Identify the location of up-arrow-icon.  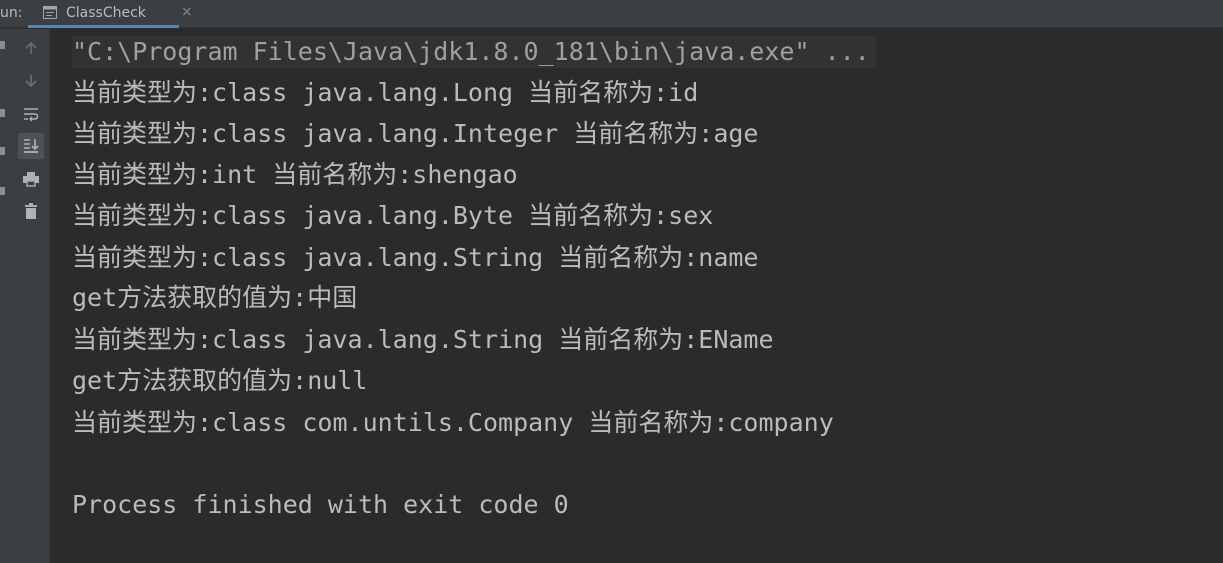
(31, 48).